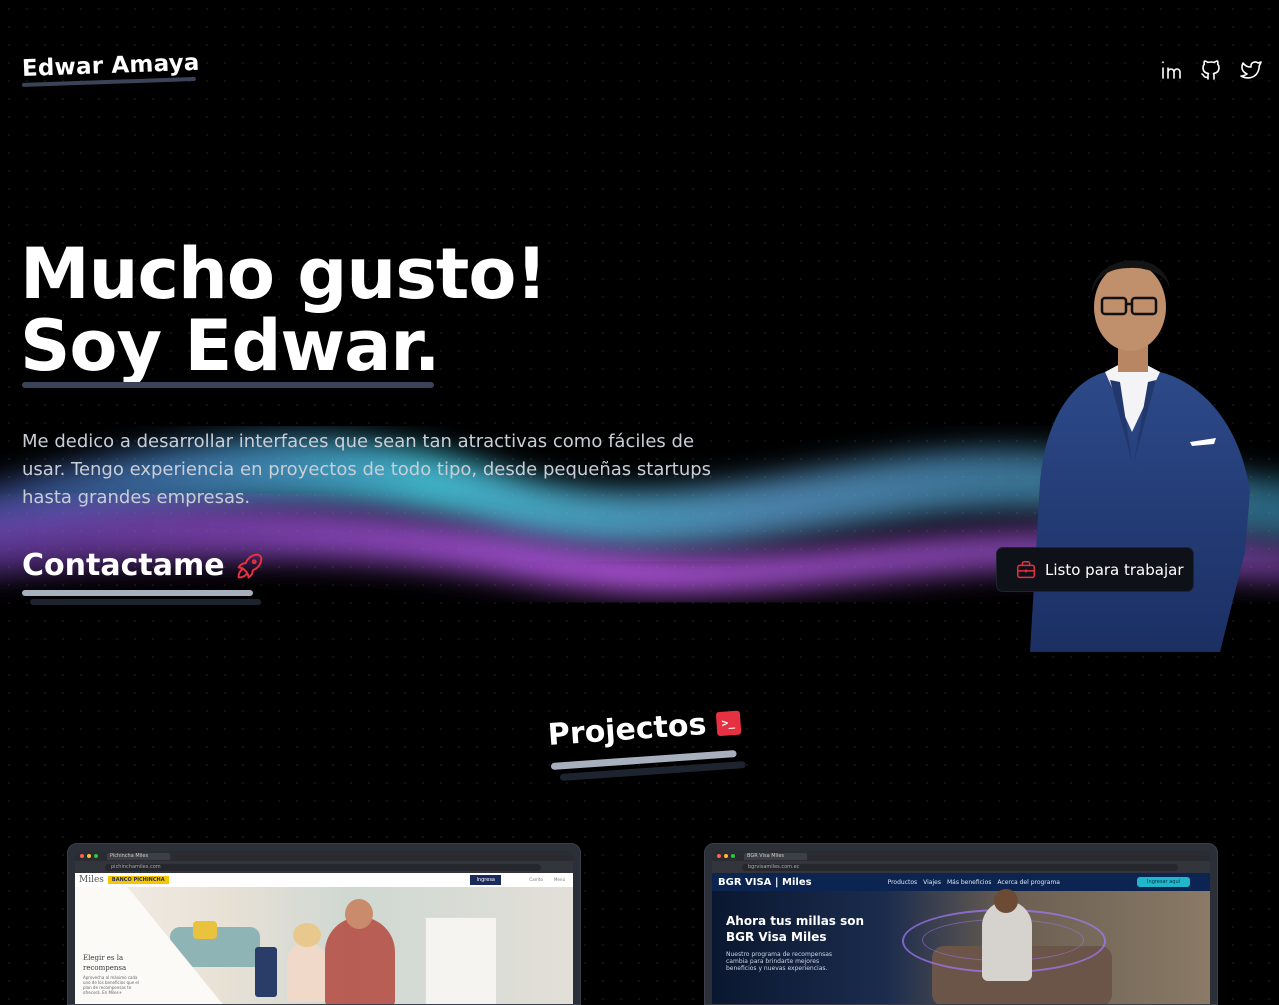 The width and height of the screenshot is (1279, 1005). Describe the element at coordinates (795, 929) in the screenshot. I see `site-headline: Ahora tus millas son BGR Visa Miles` at that location.